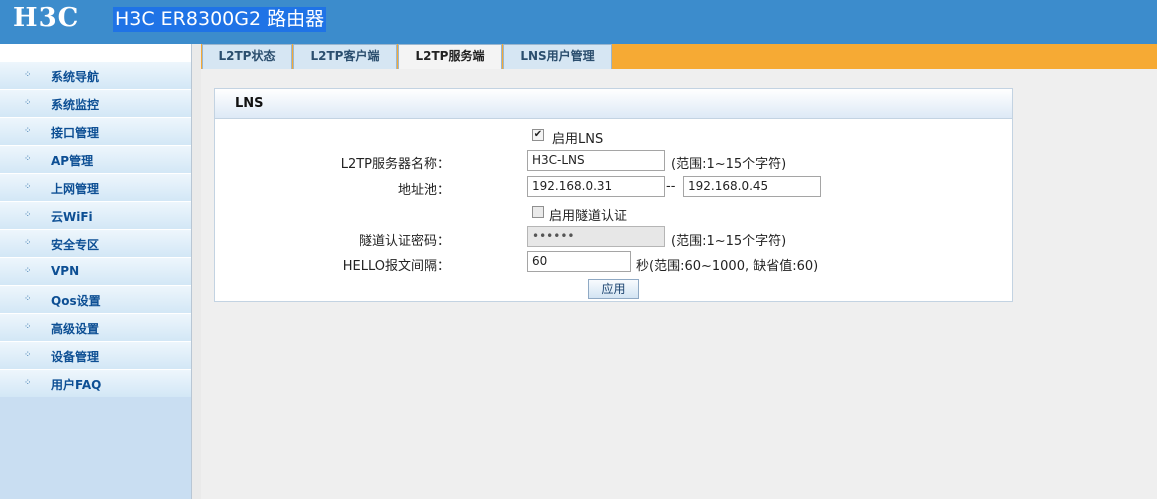  What do you see at coordinates (578, 139) in the screenshot?
I see `enable-lns-label: 启用LNS` at bounding box center [578, 139].